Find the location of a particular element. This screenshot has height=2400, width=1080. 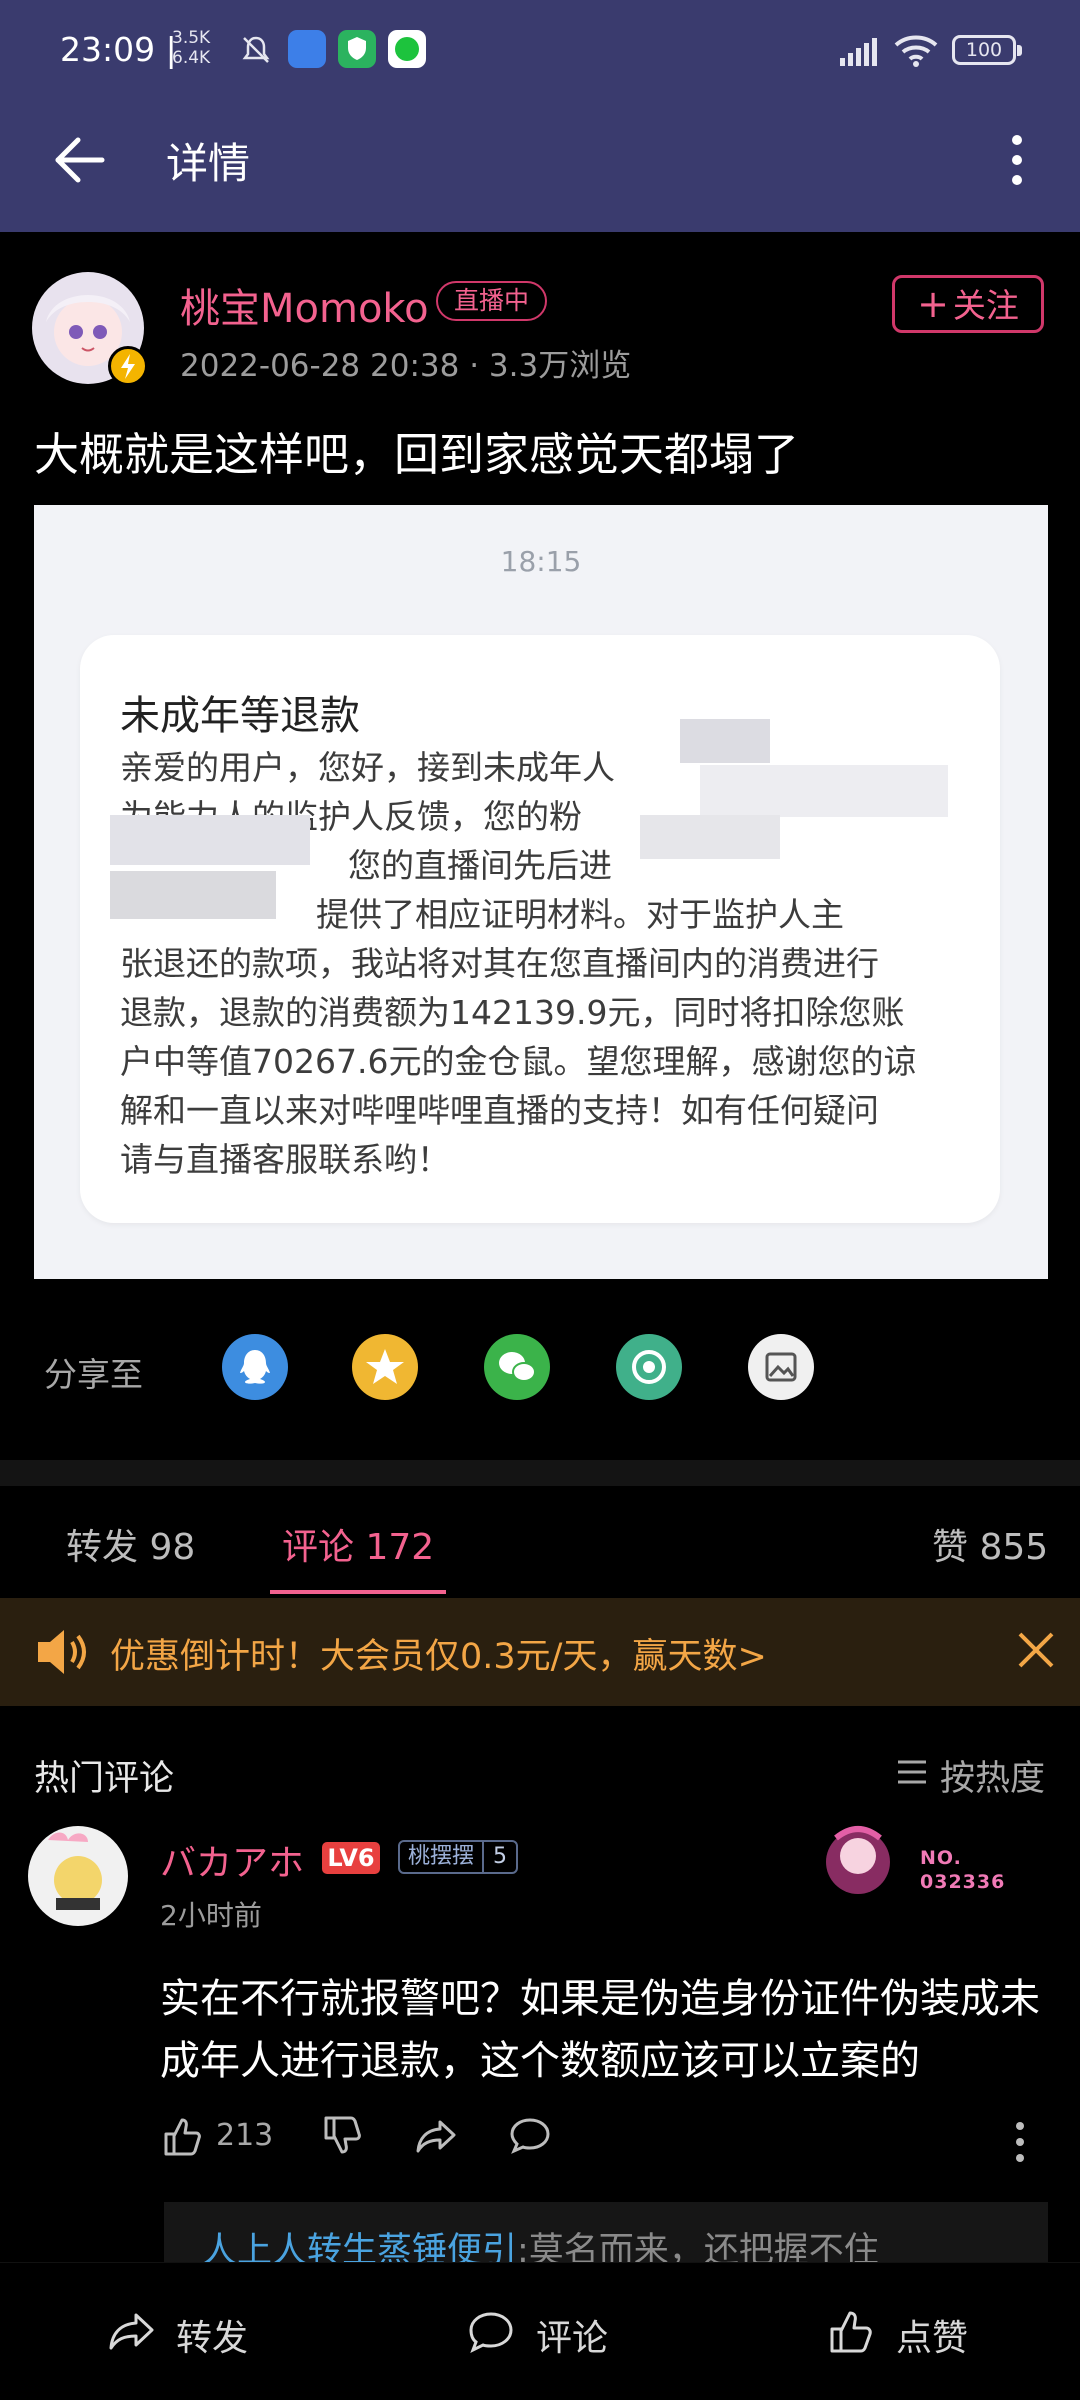

post-meta: 2022-06-28 20:38 · 3.3万浏览 is located at coordinates (406, 366).